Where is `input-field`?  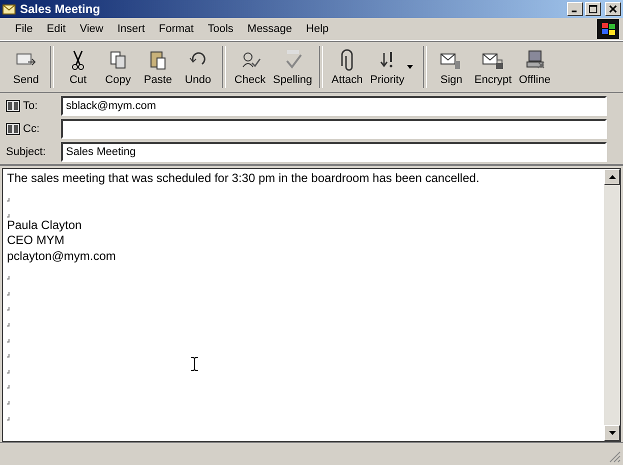 input-field is located at coordinates (334, 129).